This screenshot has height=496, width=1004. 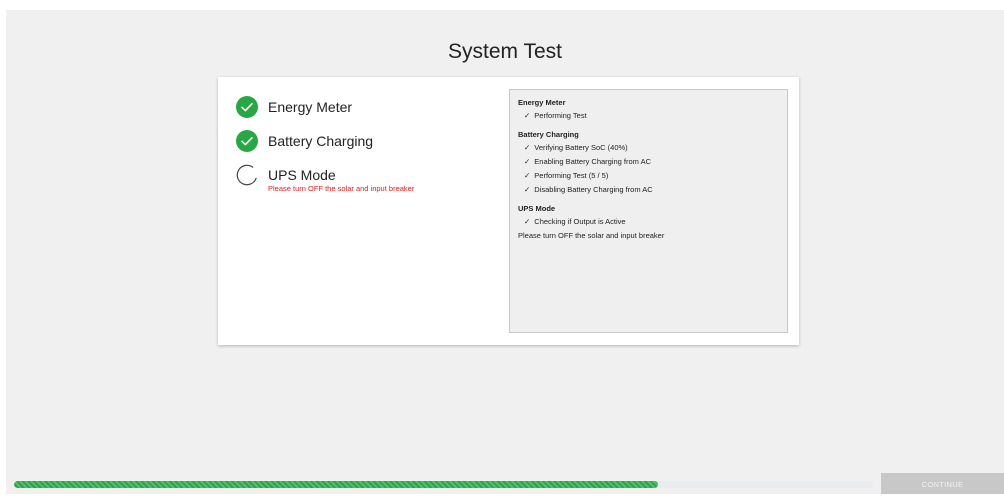 I want to click on step-battery-charging: Battery Charging, so click(x=304, y=141).